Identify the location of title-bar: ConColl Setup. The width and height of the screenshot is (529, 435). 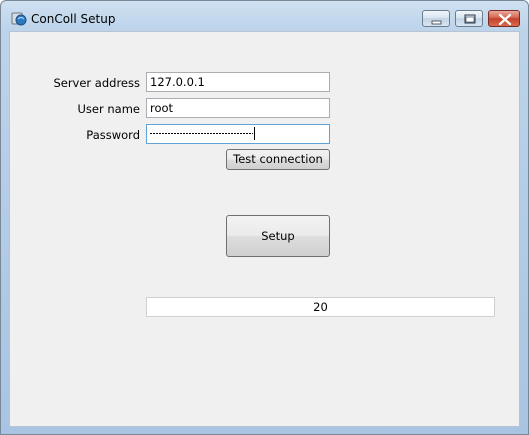
(264, 16).